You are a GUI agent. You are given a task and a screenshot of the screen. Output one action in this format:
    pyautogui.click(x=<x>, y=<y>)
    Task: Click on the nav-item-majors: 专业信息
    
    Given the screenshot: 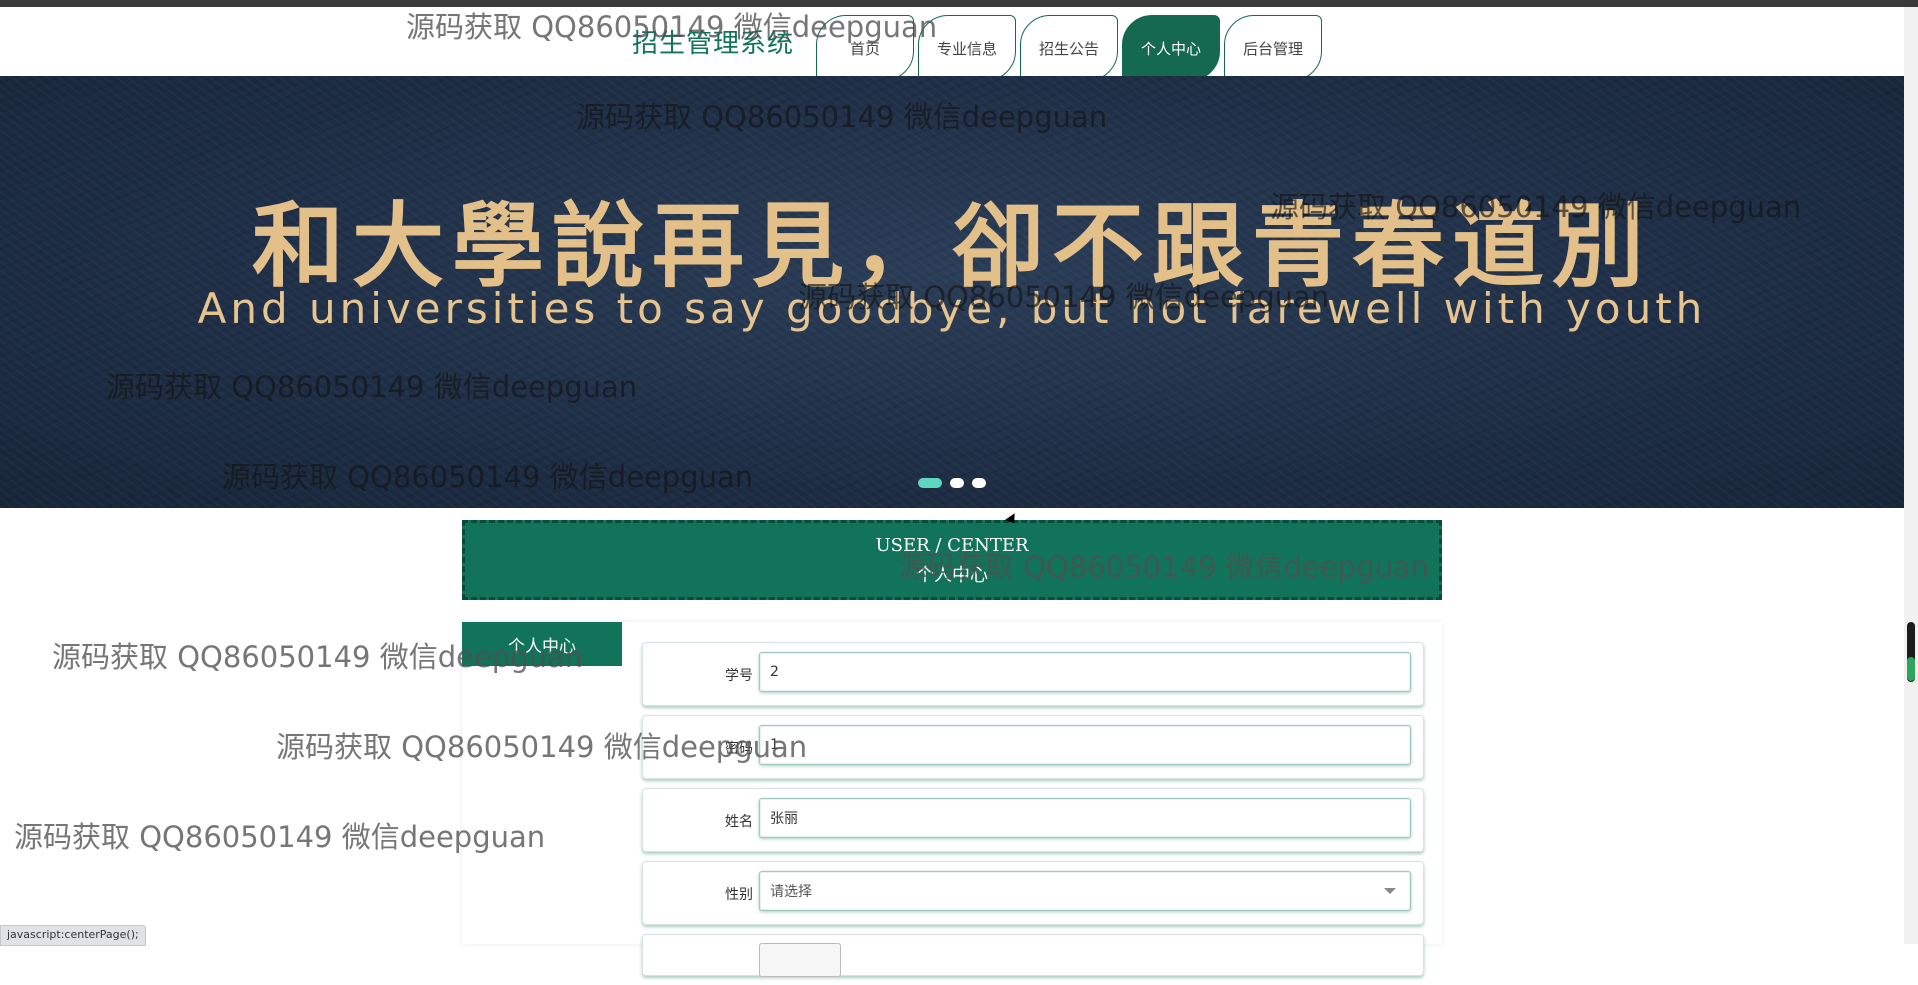 What is the action you would take?
    pyautogui.click(x=967, y=48)
    